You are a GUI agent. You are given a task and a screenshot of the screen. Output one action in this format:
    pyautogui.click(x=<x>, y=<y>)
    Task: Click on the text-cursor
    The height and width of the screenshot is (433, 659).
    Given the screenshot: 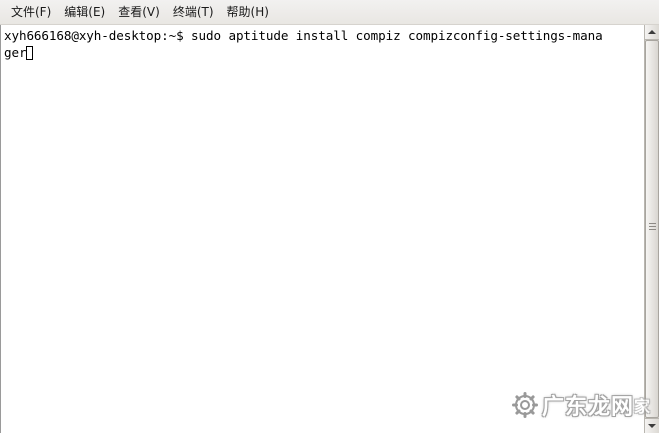 What is the action you would take?
    pyautogui.click(x=30, y=53)
    